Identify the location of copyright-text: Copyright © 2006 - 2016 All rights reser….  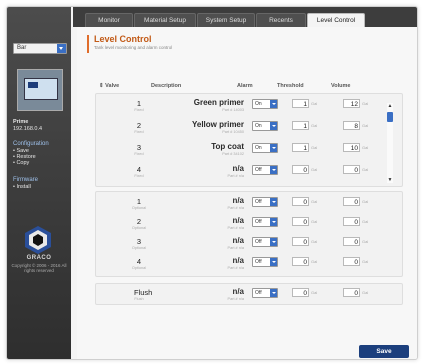
(39, 268).